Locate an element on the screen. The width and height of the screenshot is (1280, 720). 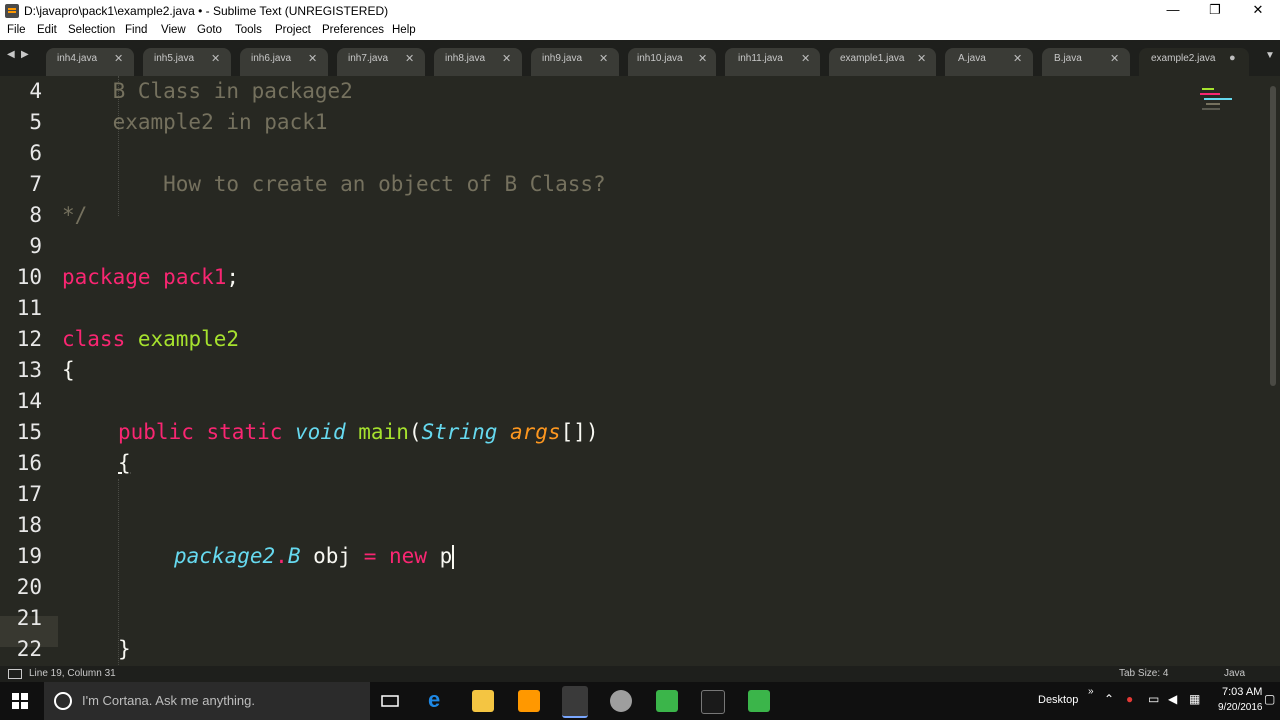
tray-overflow-icon: ⌃ is located at coordinates (1109, 699).